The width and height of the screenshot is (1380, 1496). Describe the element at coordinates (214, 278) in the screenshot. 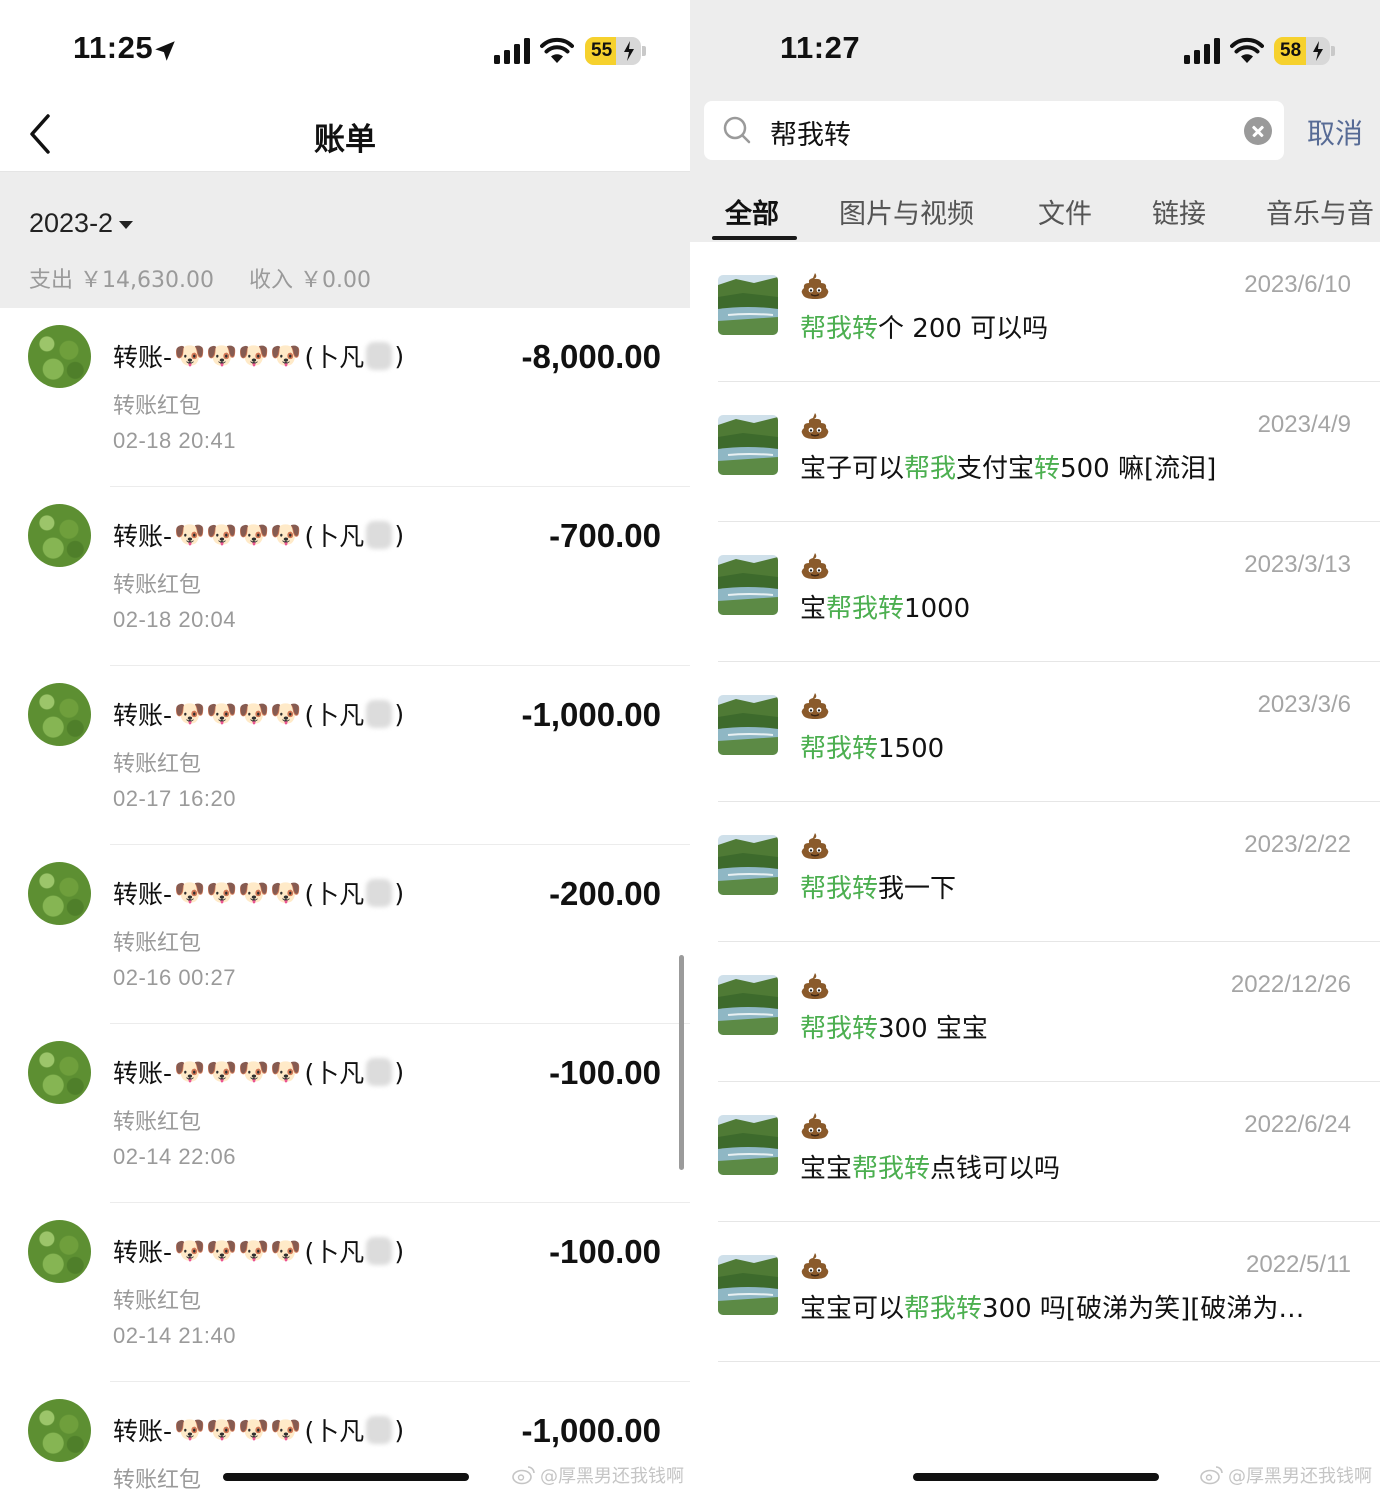

I see `month-summary: 支出 ￥14,630.00 收入 ￥0.00` at that location.